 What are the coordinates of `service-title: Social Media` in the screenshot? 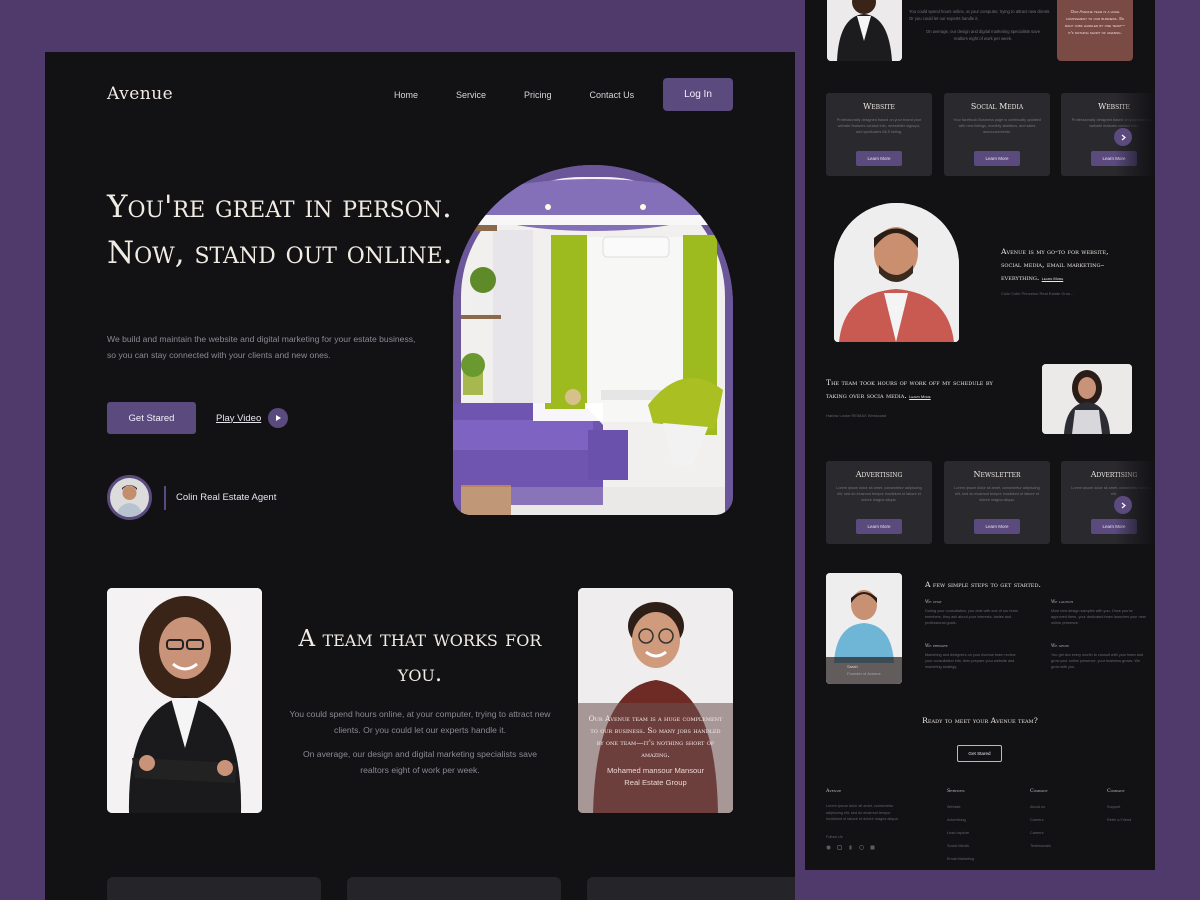 It's located at (997, 106).